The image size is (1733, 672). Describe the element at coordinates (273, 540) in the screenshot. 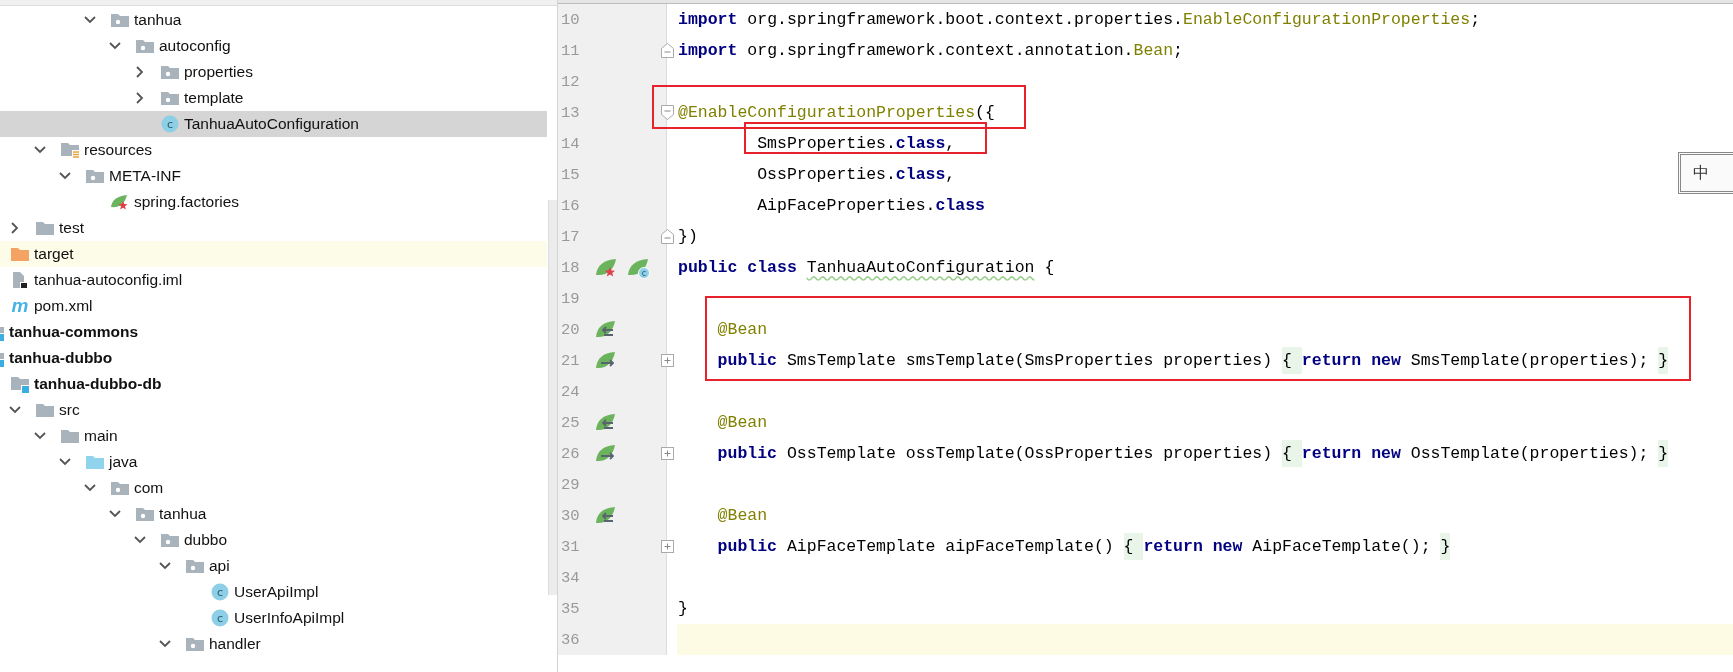

I see `tree-item: dubbo` at that location.